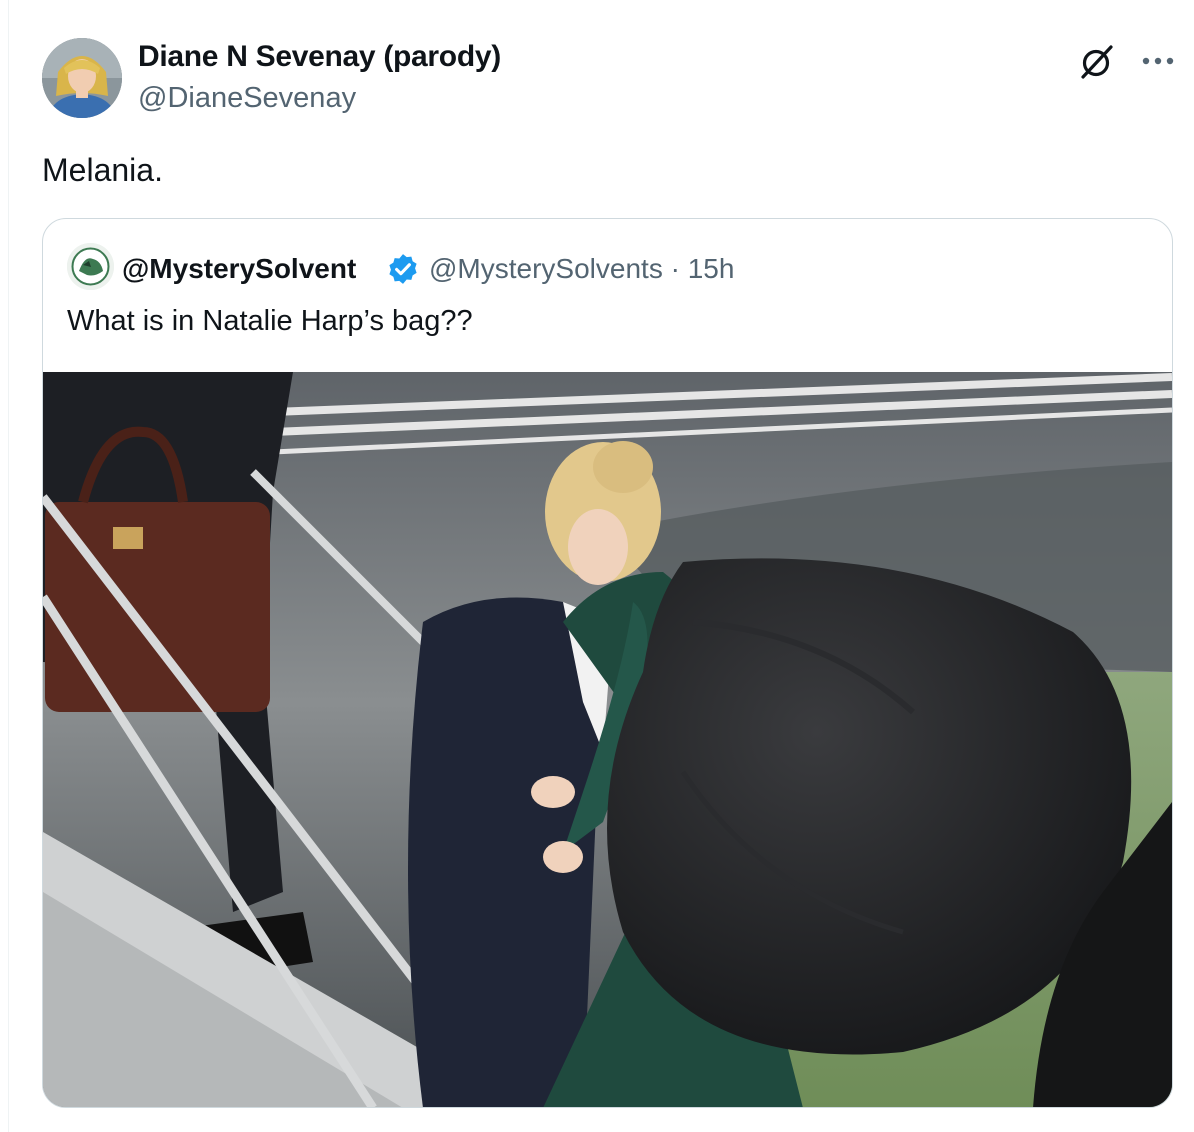 The height and width of the screenshot is (1132, 1194). What do you see at coordinates (239, 269) in the screenshot?
I see `quoted-author-name: @MysterySolvent` at bounding box center [239, 269].